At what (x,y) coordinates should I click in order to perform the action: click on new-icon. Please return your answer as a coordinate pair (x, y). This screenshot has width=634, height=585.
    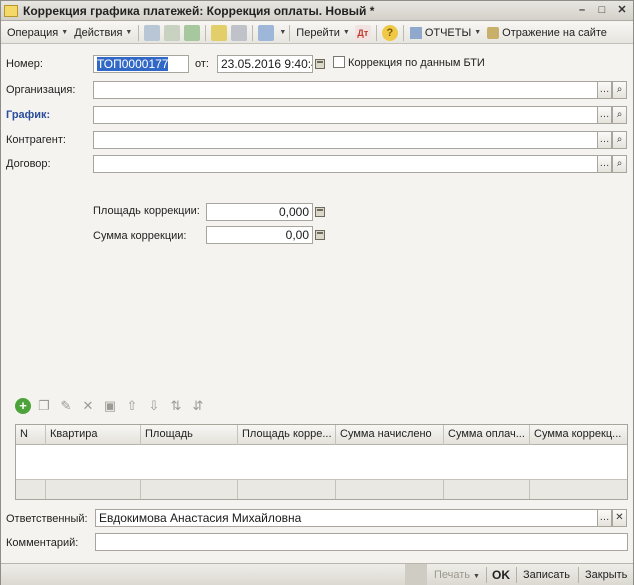
    Looking at the image, I should click on (192, 32).